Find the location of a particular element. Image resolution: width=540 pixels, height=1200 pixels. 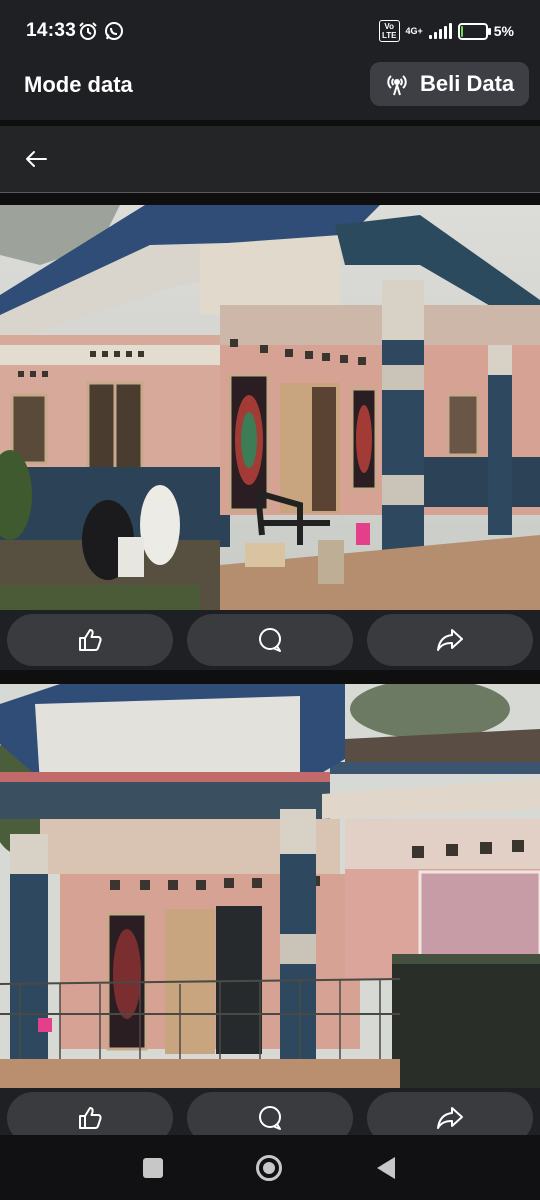

share-button is located at coordinates (450, 640).